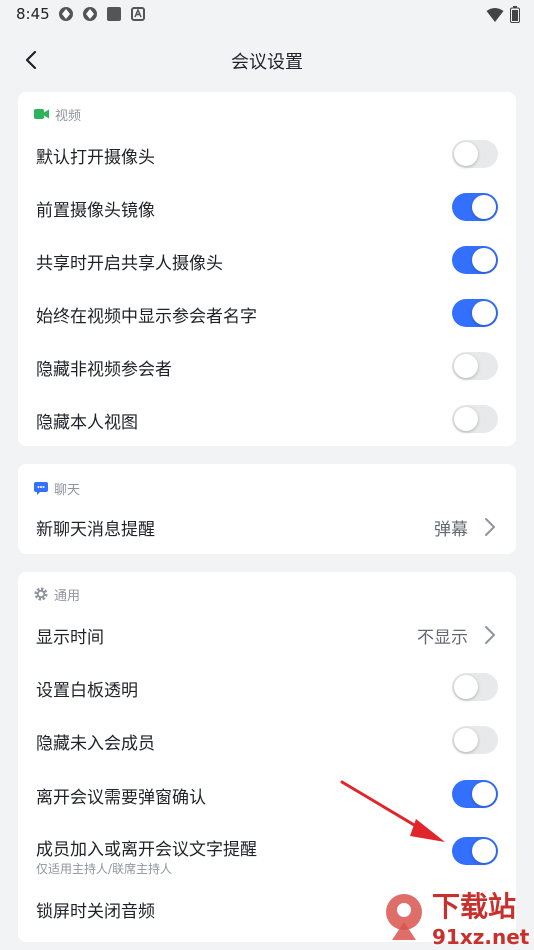 The image size is (534, 950). I want to click on status-time: 8:45, so click(33, 14).